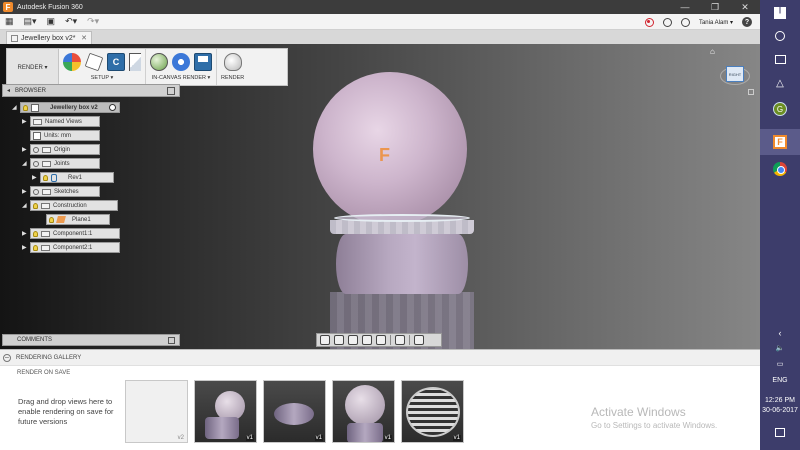 This screenshot has width=800, height=450. I want to click on viewcube: RIGHT, so click(737, 77).